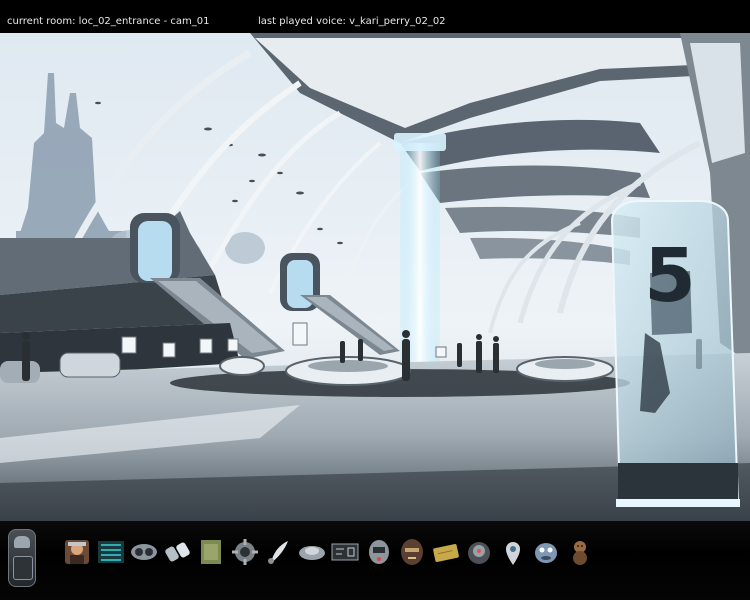 The height and width of the screenshot is (600, 750). Describe the element at coordinates (446, 552) in the screenshot. I see `gold-card-icon` at that location.